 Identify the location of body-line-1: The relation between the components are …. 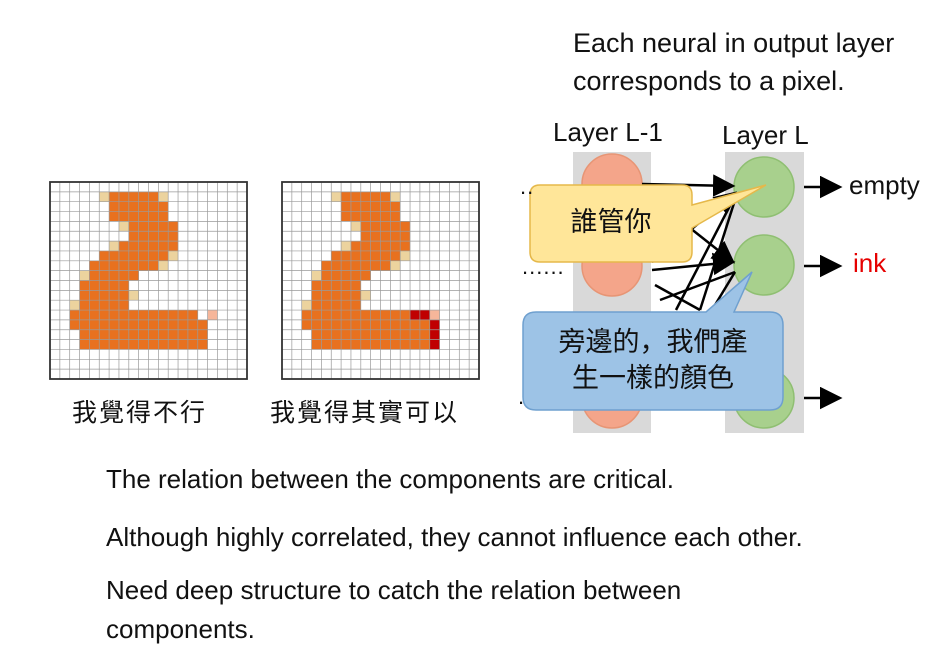
(390, 479).